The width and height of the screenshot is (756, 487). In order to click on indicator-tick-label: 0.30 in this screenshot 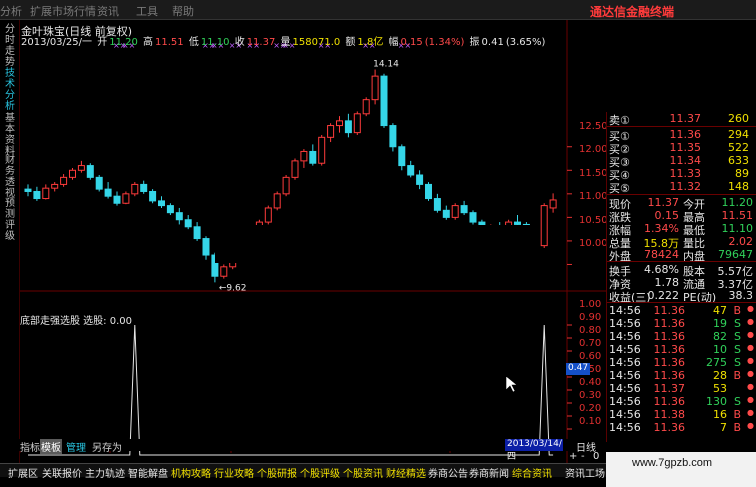, I will do `click(590, 395)`.